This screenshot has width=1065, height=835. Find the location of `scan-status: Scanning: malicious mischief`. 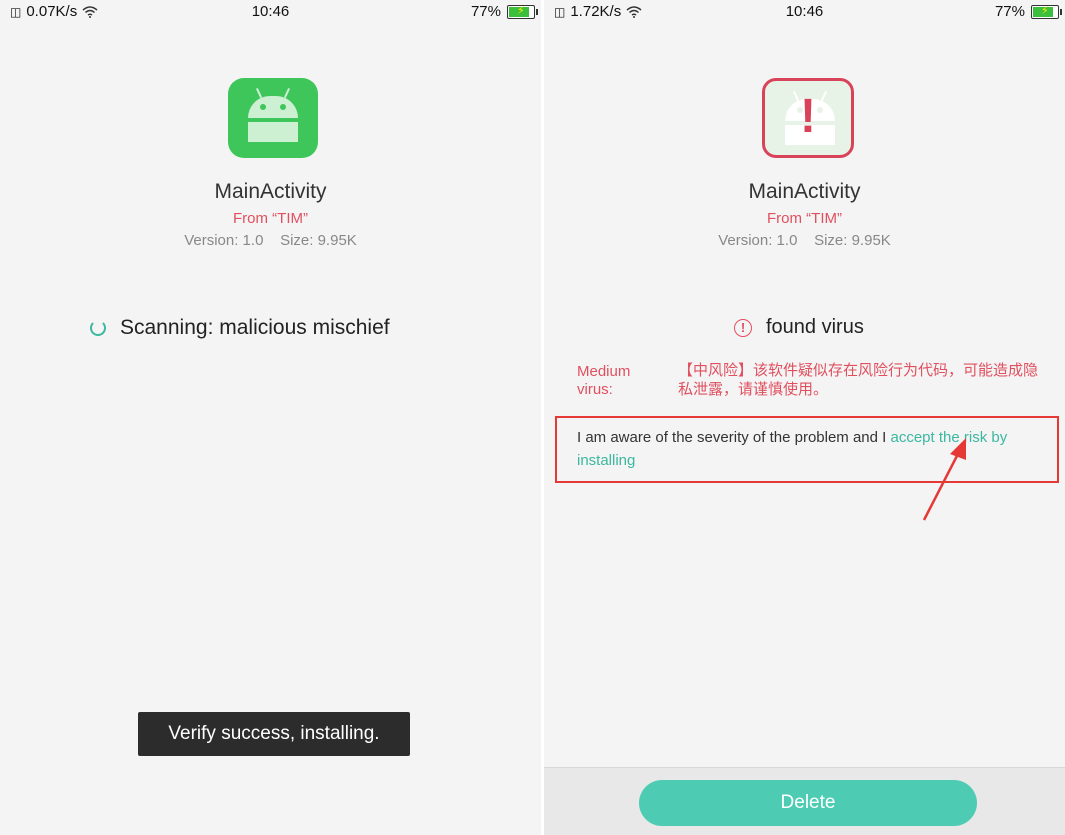

scan-status: Scanning: malicious mischief is located at coordinates (240, 328).